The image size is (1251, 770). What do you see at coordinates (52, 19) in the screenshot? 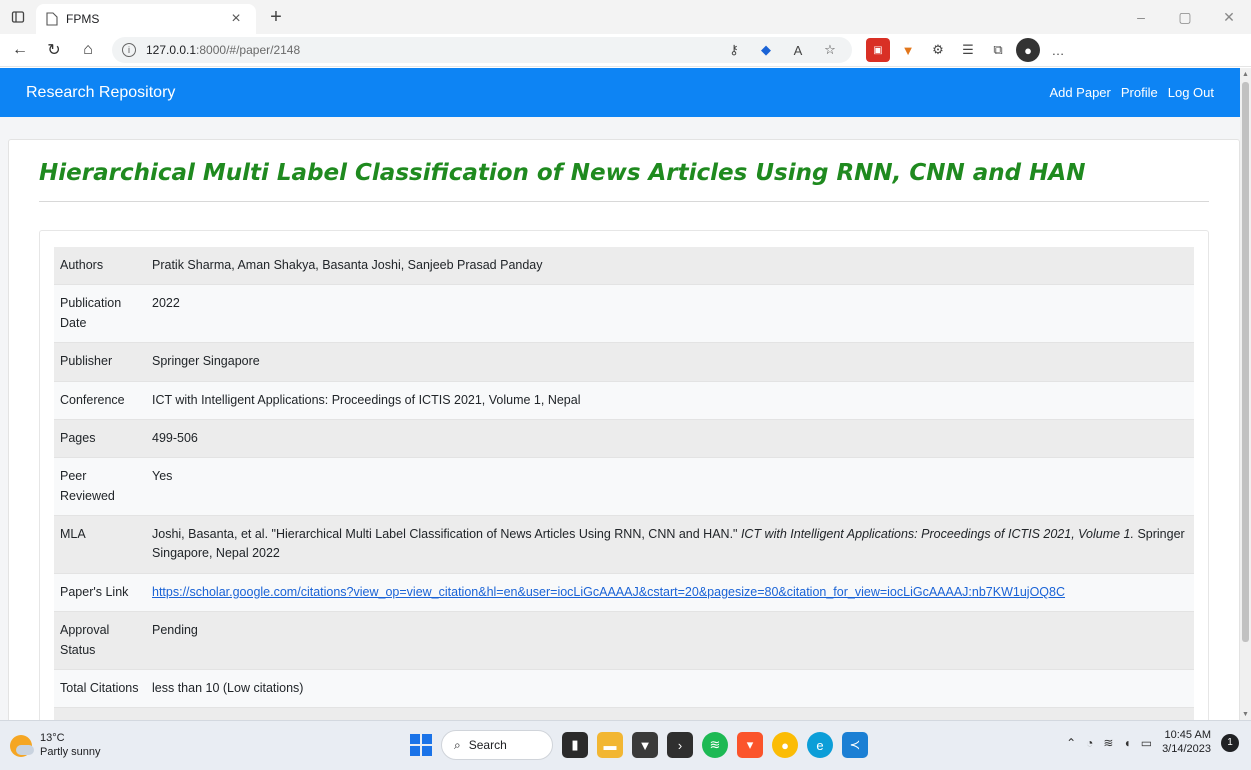
I see `page-icon` at bounding box center [52, 19].